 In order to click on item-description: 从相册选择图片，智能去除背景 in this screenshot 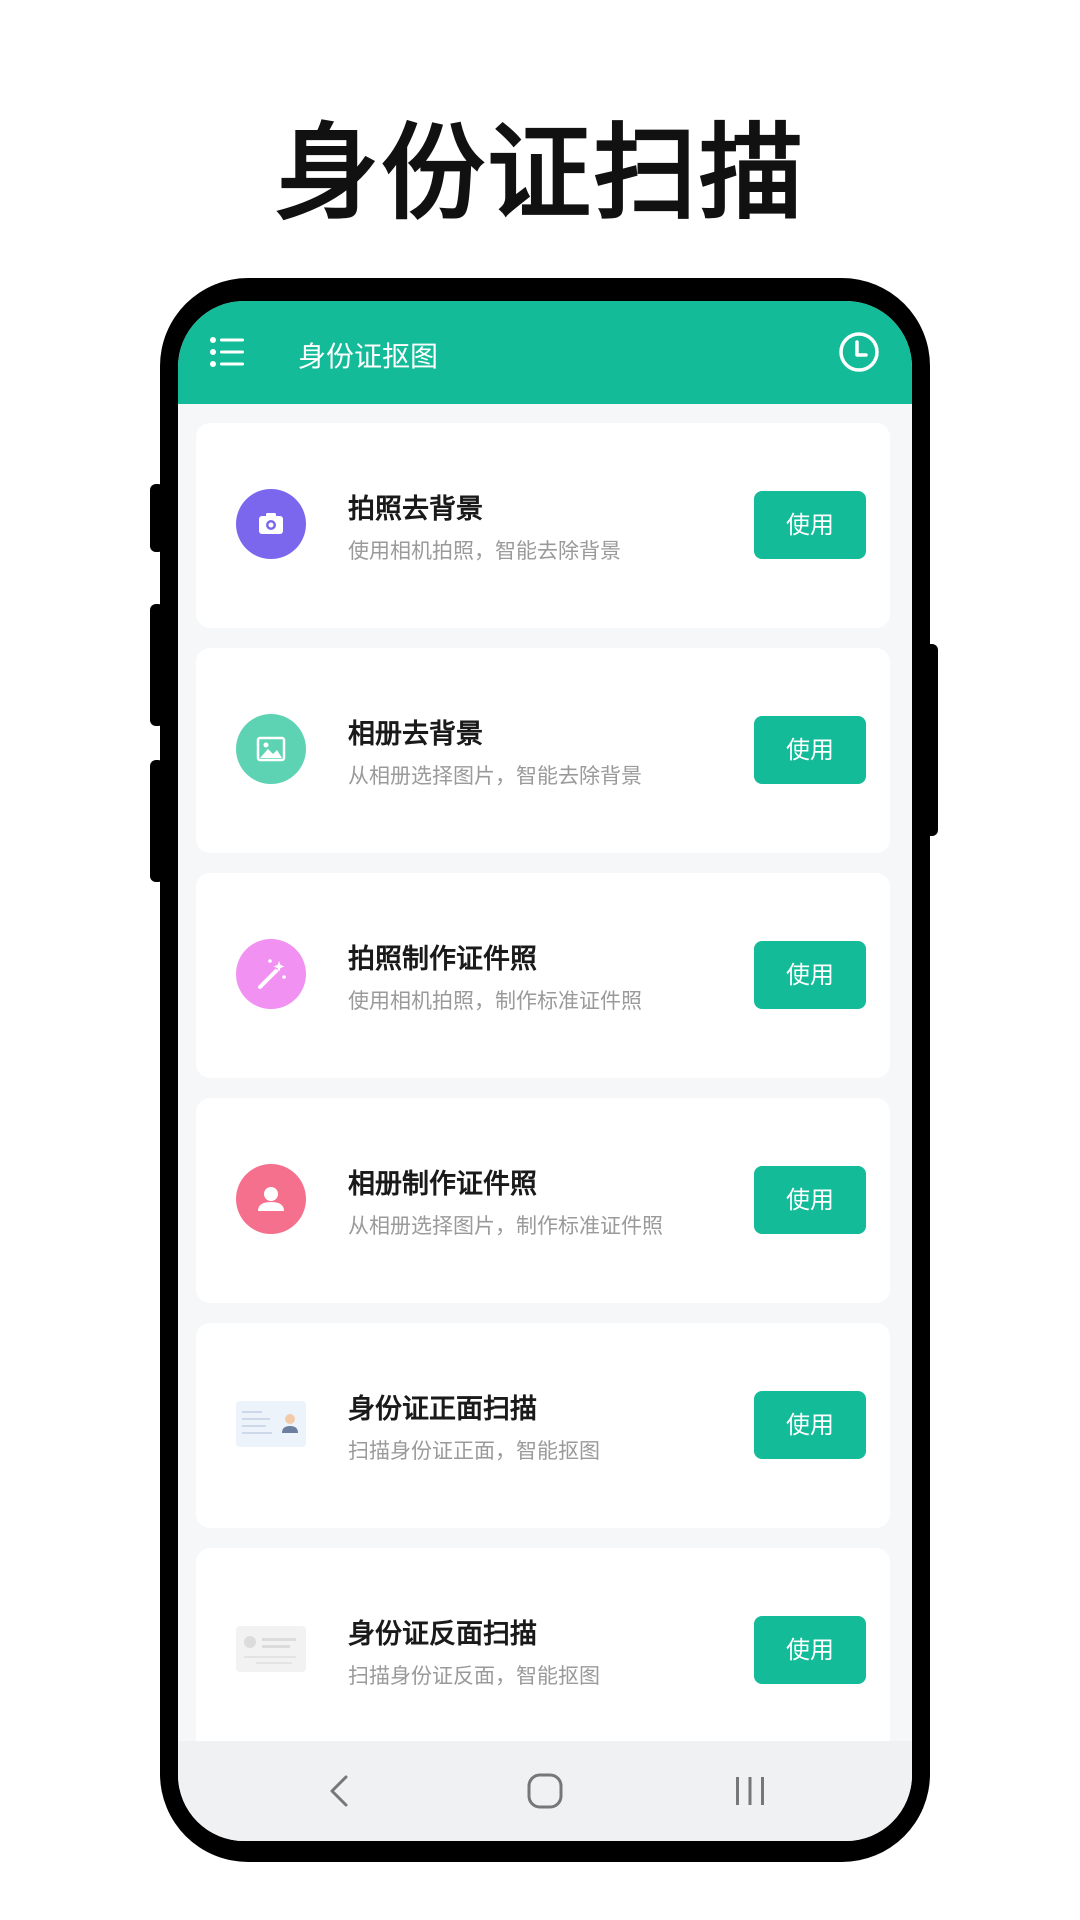, I will do `click(495, 776)`.